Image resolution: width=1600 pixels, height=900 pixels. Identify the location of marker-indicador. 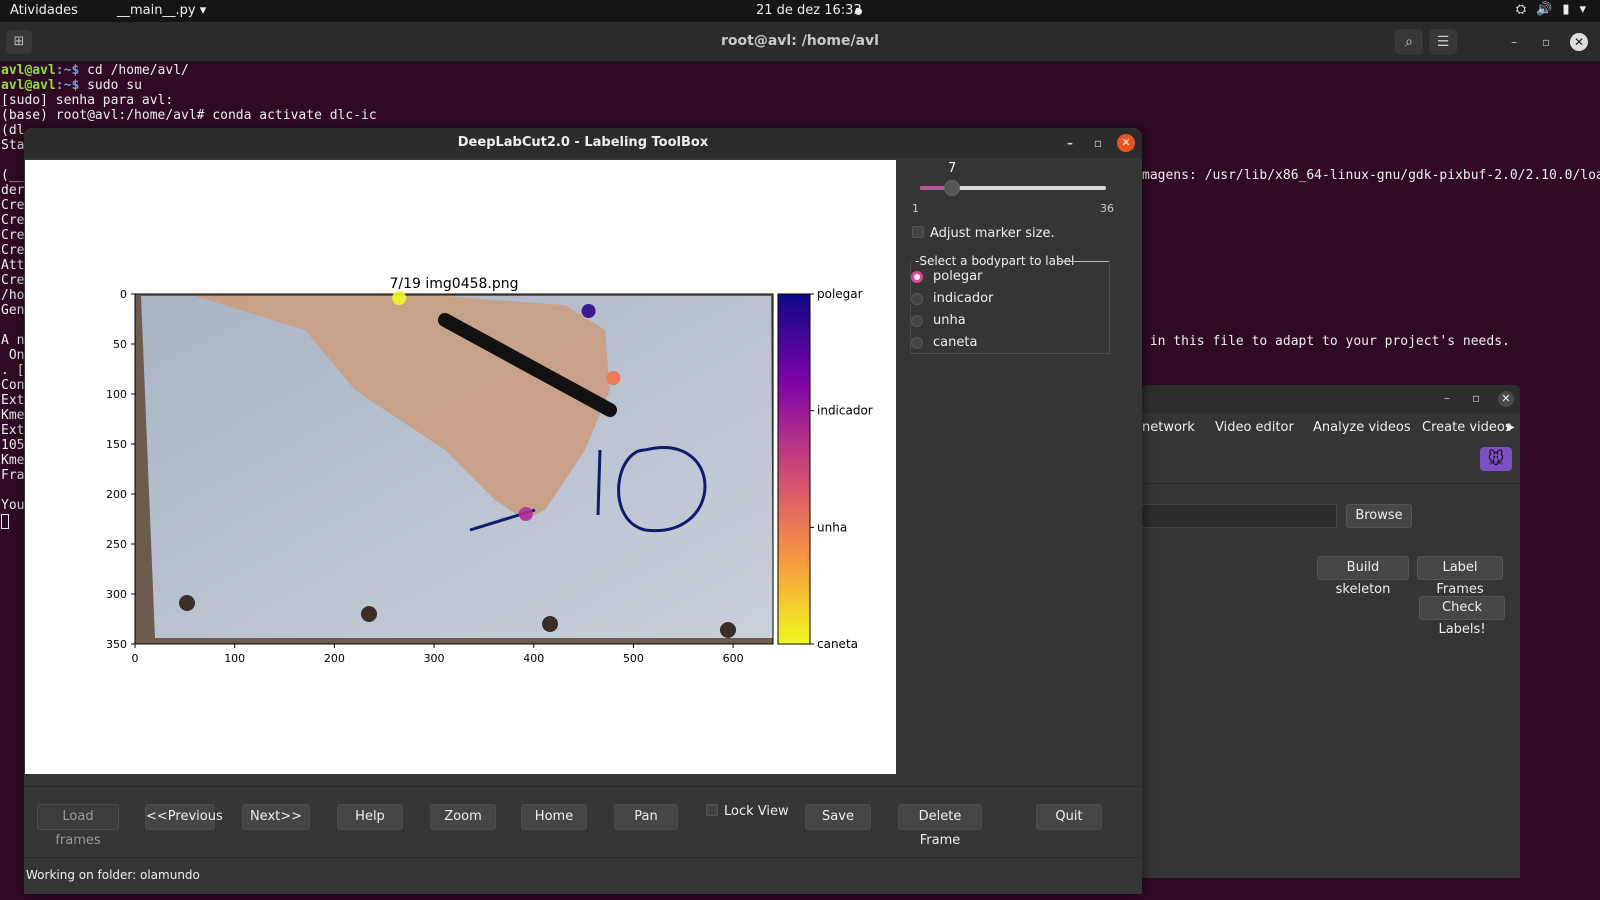
(525, 514).